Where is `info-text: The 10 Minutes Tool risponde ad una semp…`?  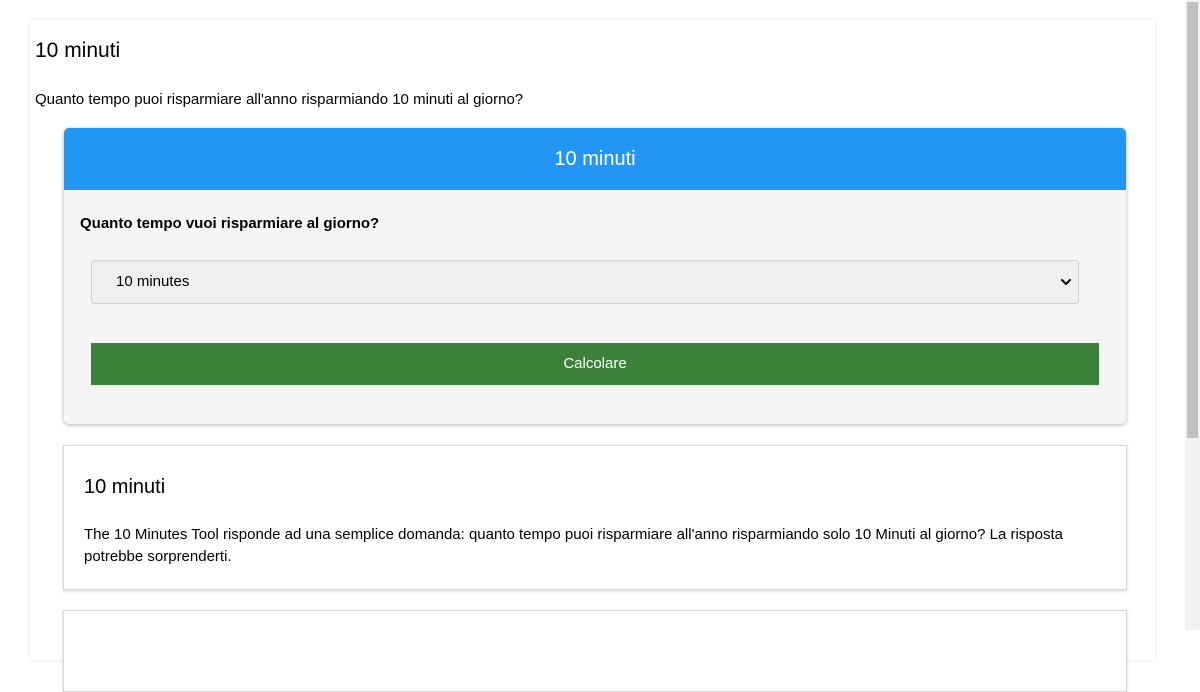 info-text: The 10 Minutes Tool risponde ad una semp… is located at coordinates (573, 545).